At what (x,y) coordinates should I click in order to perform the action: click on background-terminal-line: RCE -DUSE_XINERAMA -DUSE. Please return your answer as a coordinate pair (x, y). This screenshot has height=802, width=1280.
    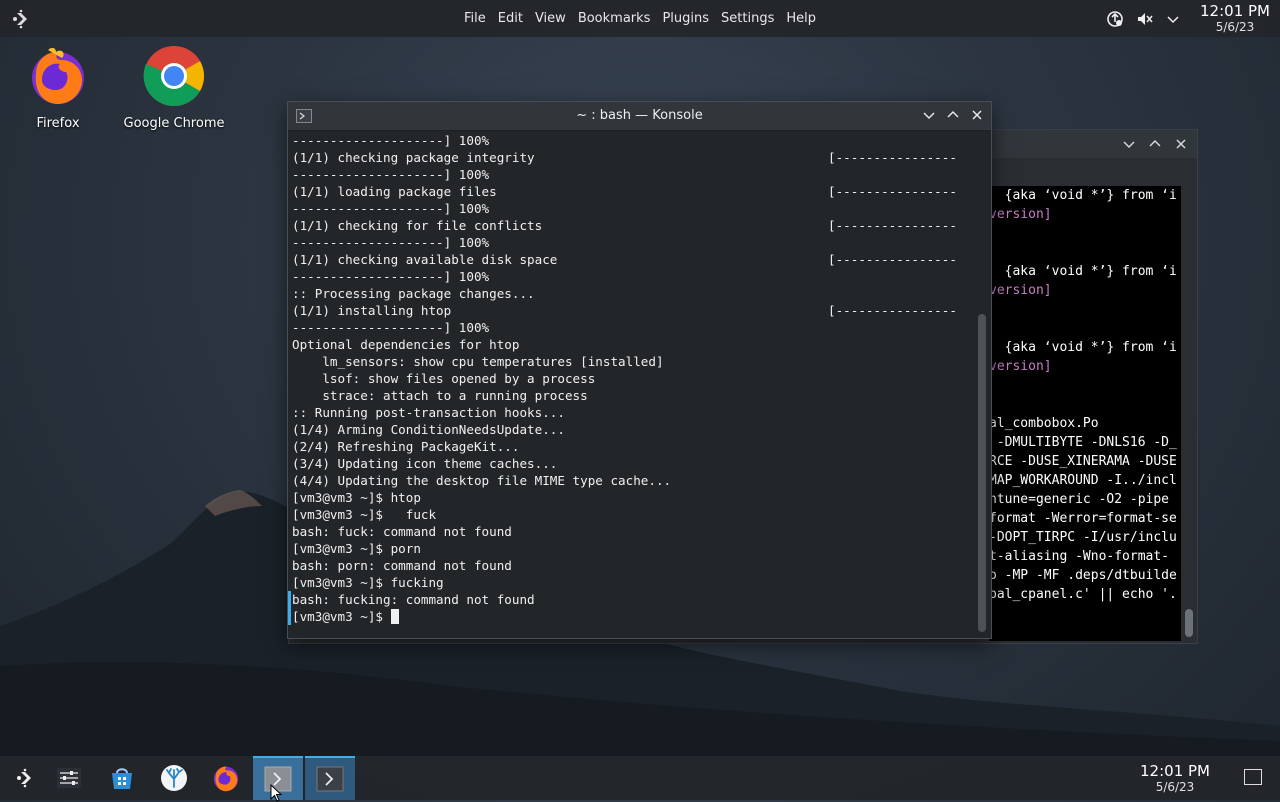
    Looking at the image, I should click on (1085, 461).